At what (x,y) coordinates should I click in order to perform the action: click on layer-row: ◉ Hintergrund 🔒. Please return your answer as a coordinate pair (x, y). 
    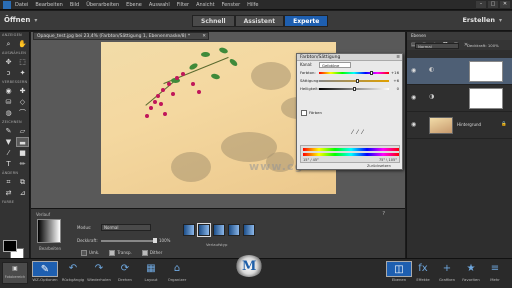
    Looking at the image, I should click on (459, 125).